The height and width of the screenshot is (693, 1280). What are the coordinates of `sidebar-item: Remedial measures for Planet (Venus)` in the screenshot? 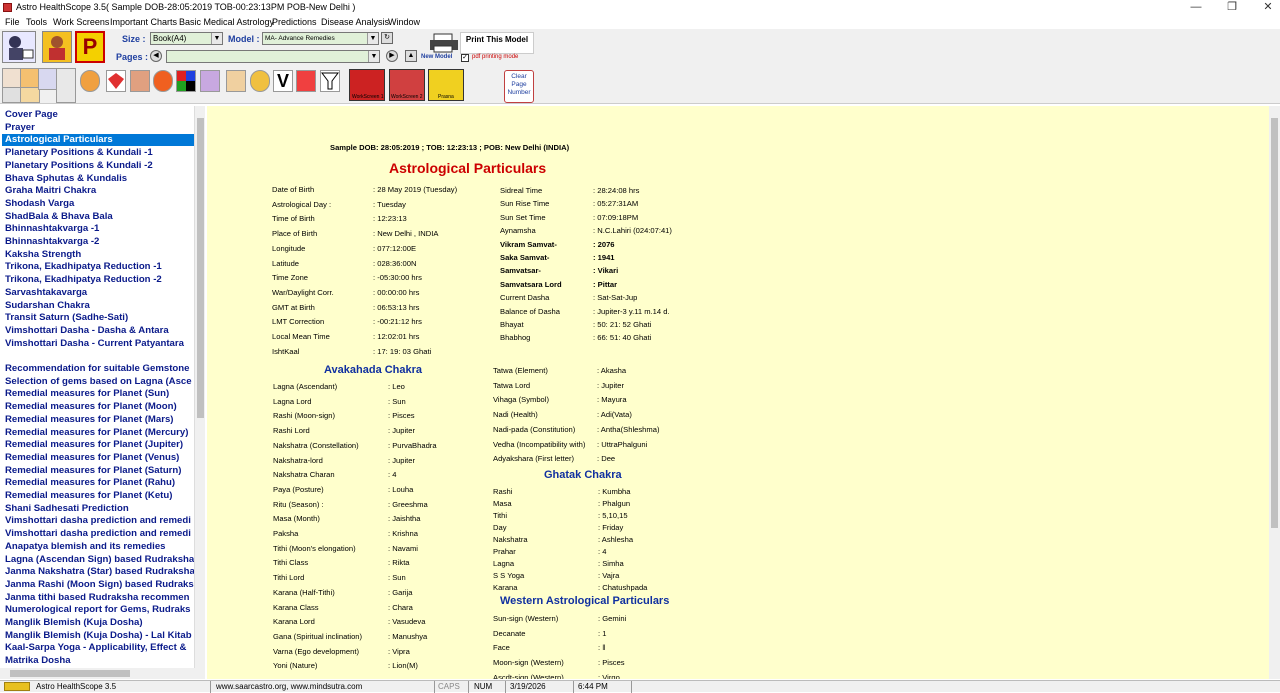 It's located at (92, 458).